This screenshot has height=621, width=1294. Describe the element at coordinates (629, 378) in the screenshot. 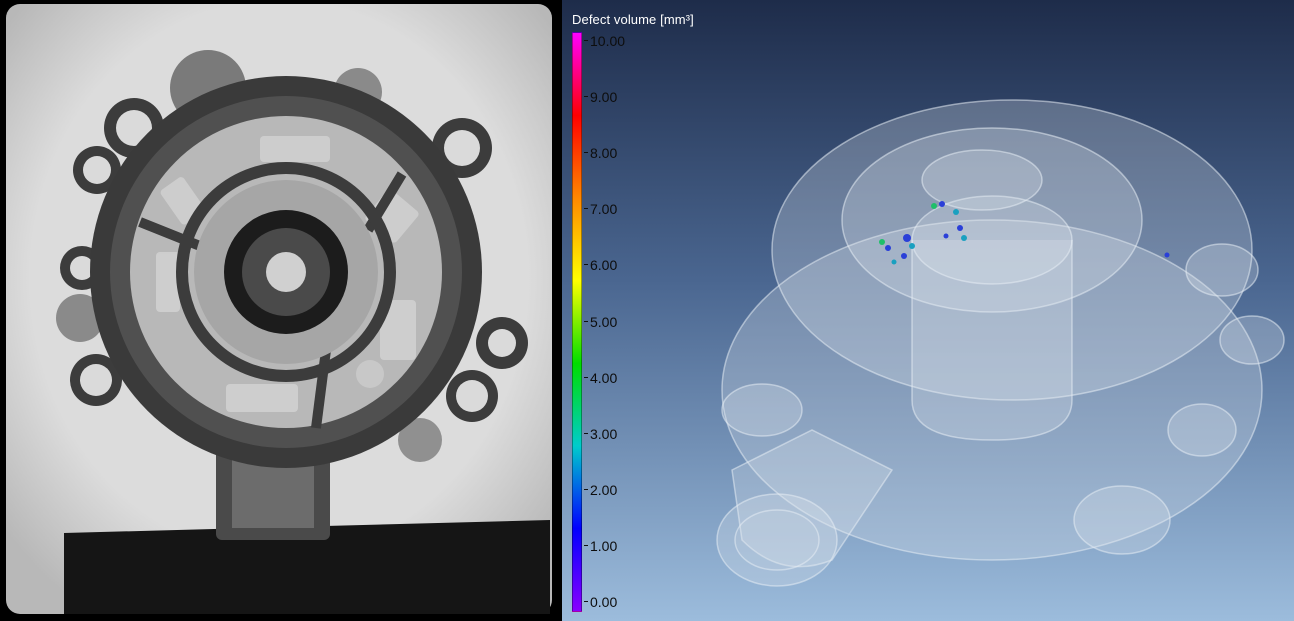

I see `colorbar-tick: 4.00` at that location.